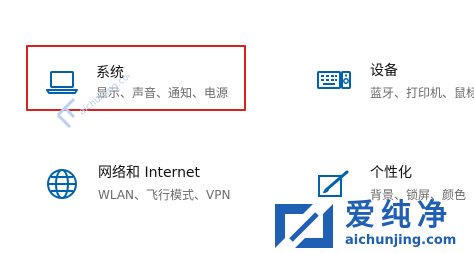  What do you see at coordinates (136, 78) in the screenshot?
I see `settings-tile-system: 系统 显示、声音、通知、电源` at bounding box center [136, 78].